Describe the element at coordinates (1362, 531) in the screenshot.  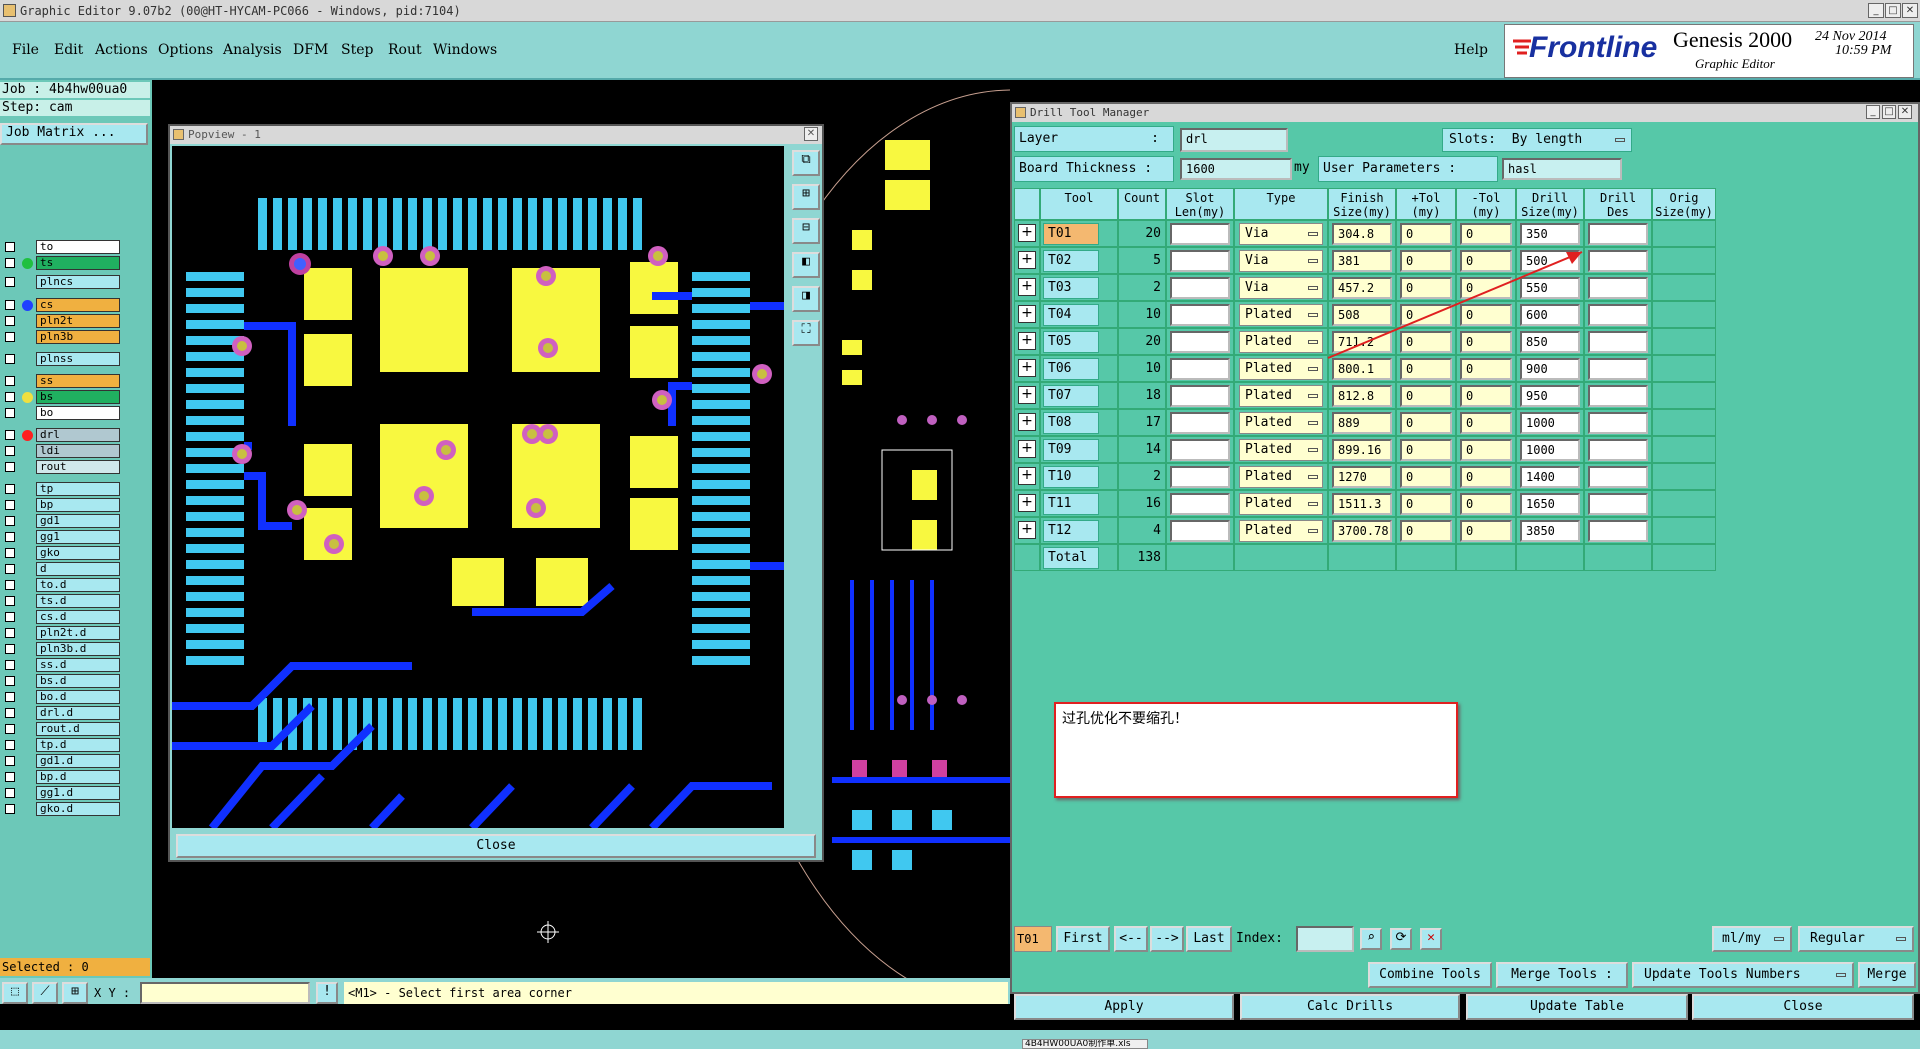
I see `finish-size-input: 3700.78` at that location.